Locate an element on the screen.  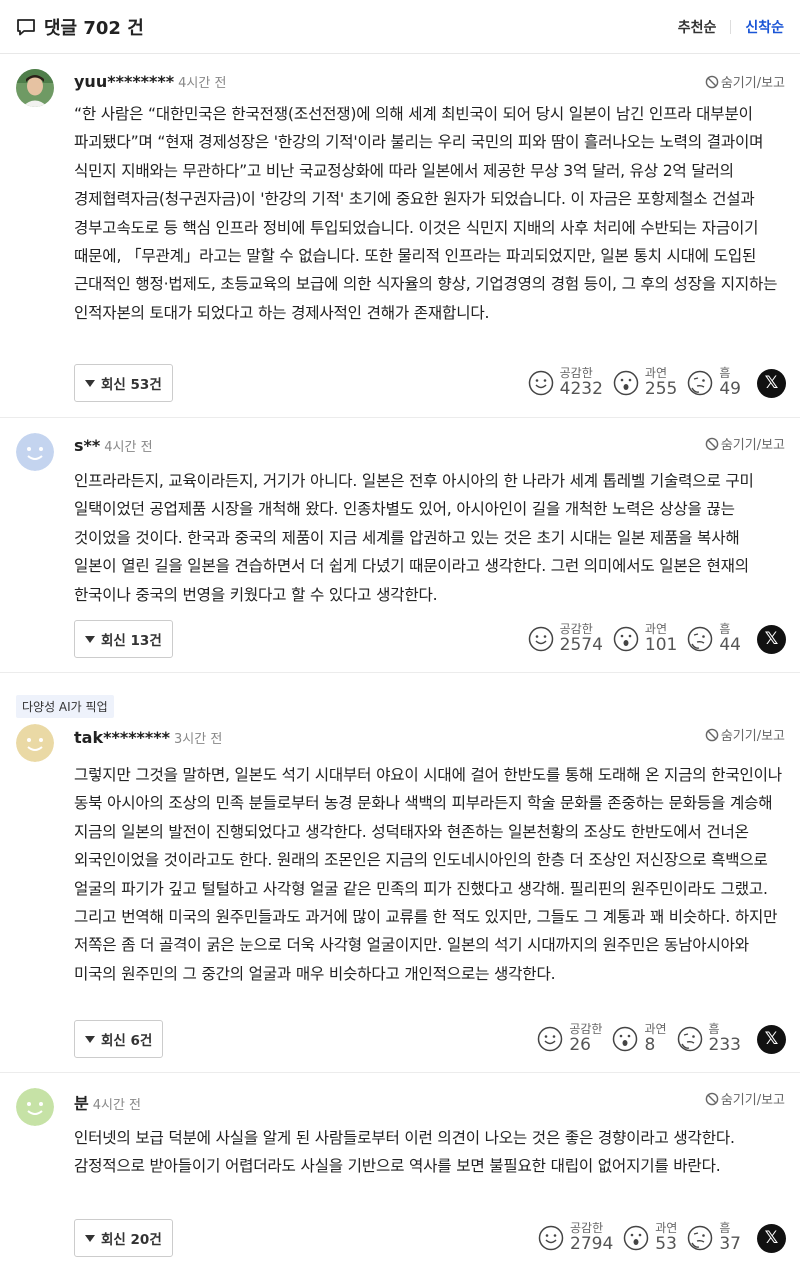
replies-button: 회신 13건 is located at coordinates (123, 639).